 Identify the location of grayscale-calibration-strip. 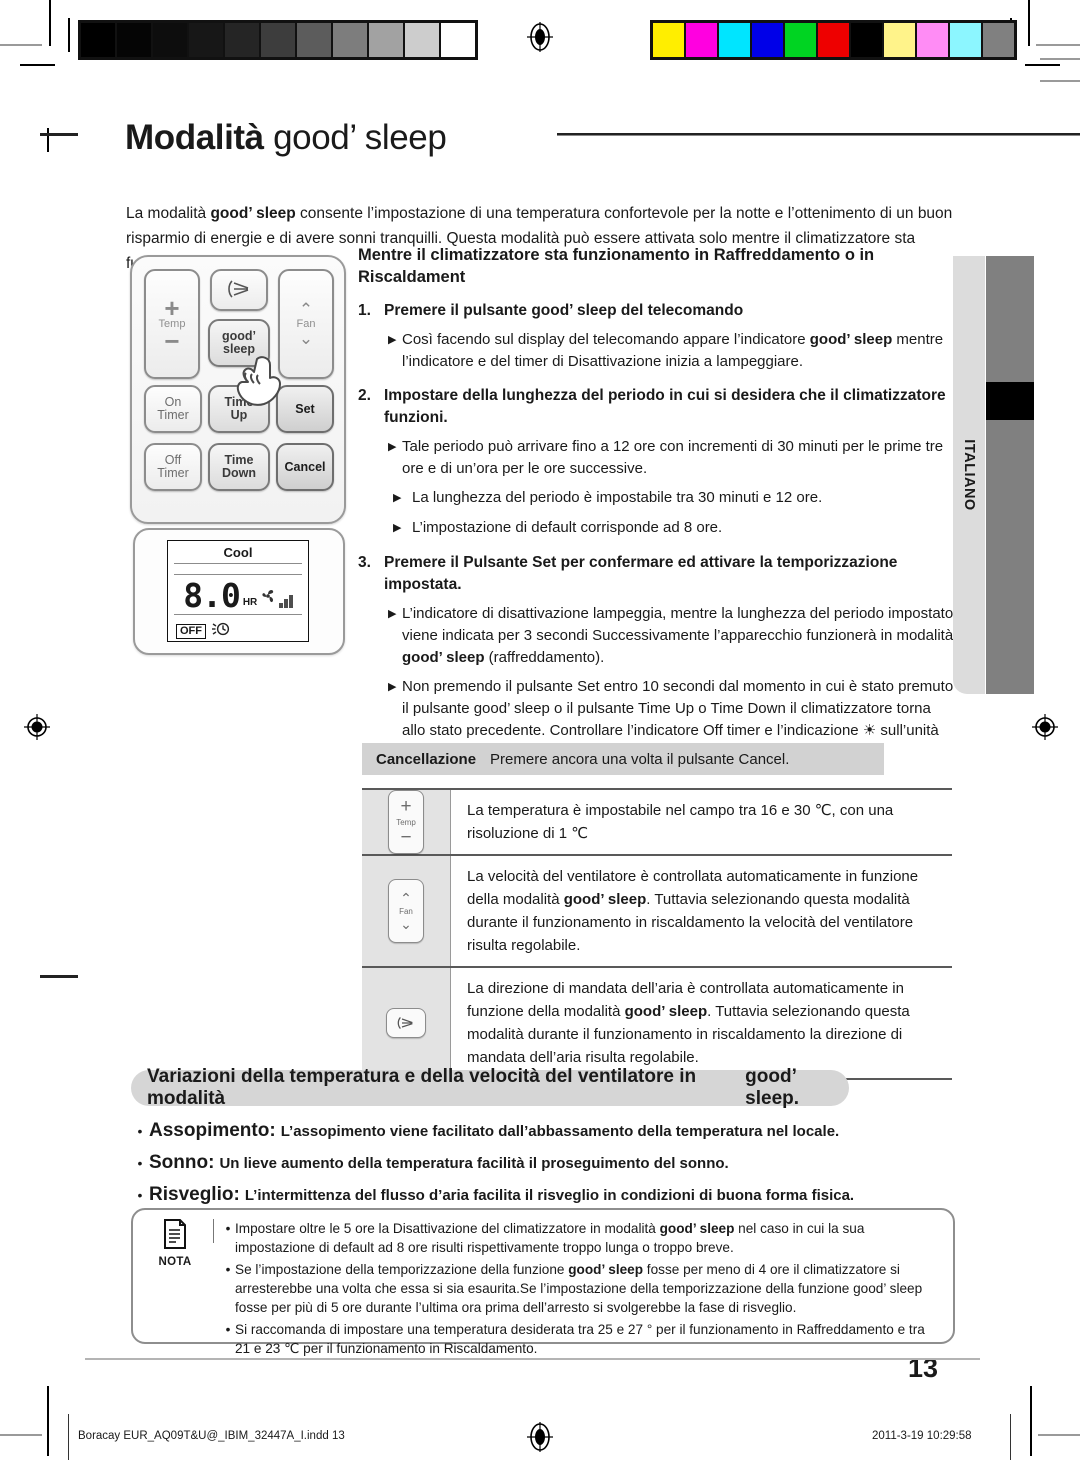
(278, 40).